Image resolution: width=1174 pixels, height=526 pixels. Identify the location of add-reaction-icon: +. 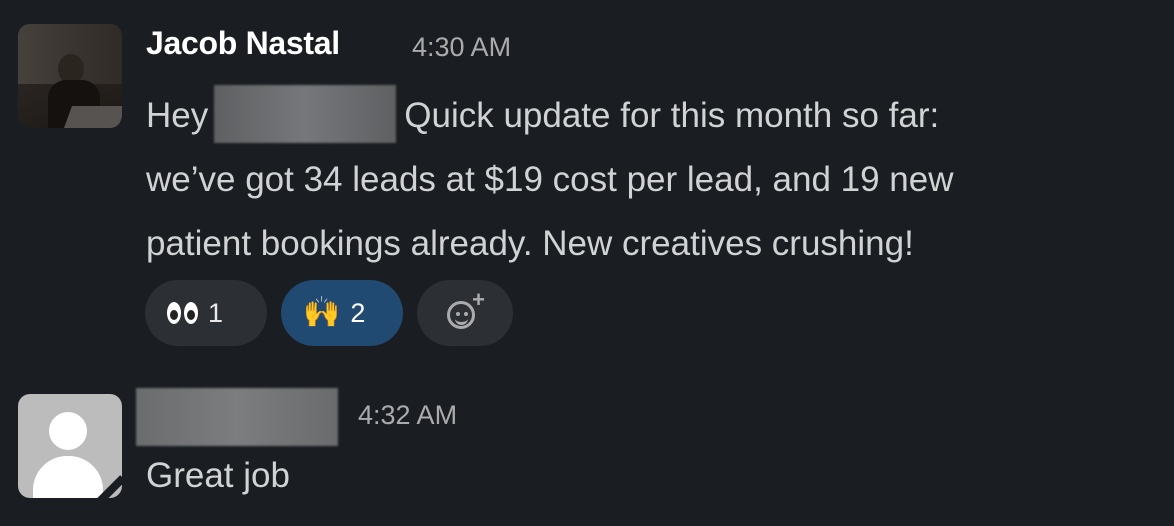
(465, 311).